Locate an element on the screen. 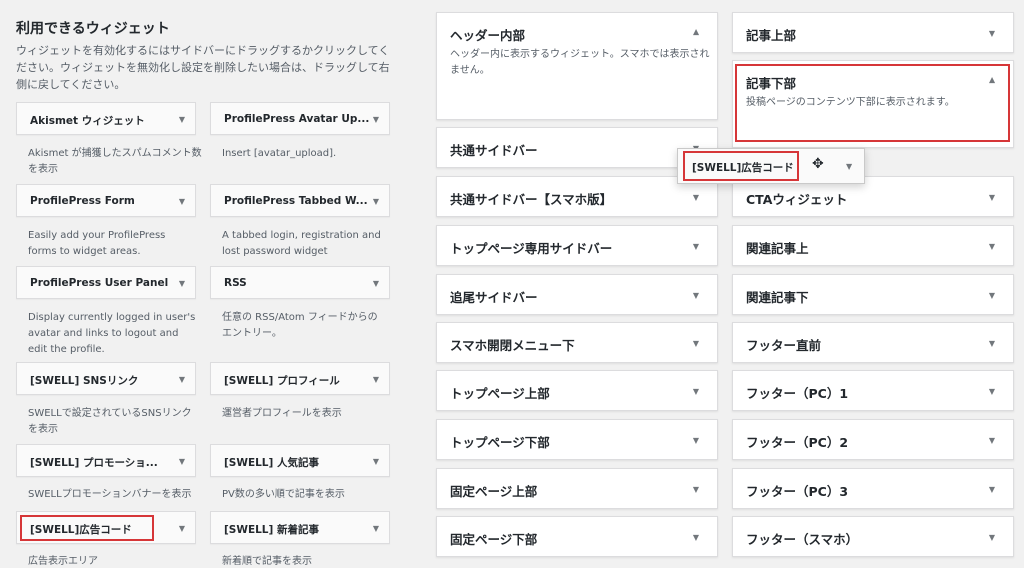  area-title: 共通サイドバー is located at coordinates (494, 150).